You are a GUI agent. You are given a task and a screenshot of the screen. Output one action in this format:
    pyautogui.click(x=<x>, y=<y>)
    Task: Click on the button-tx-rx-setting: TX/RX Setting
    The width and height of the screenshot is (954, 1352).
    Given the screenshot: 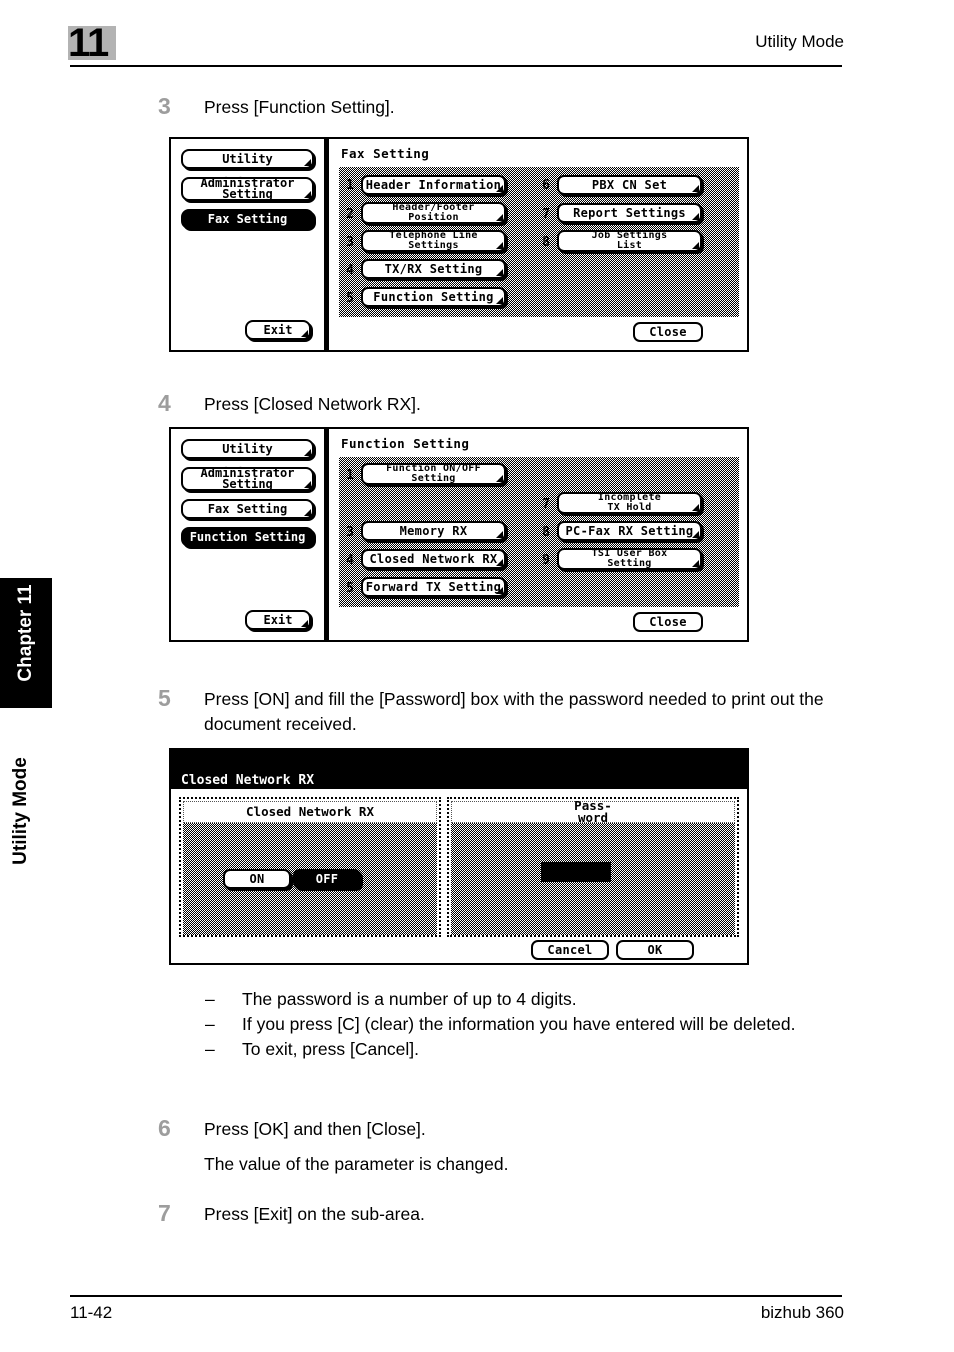 What is the action you would take?
    pyautogui.click(x=433, y=269)
    